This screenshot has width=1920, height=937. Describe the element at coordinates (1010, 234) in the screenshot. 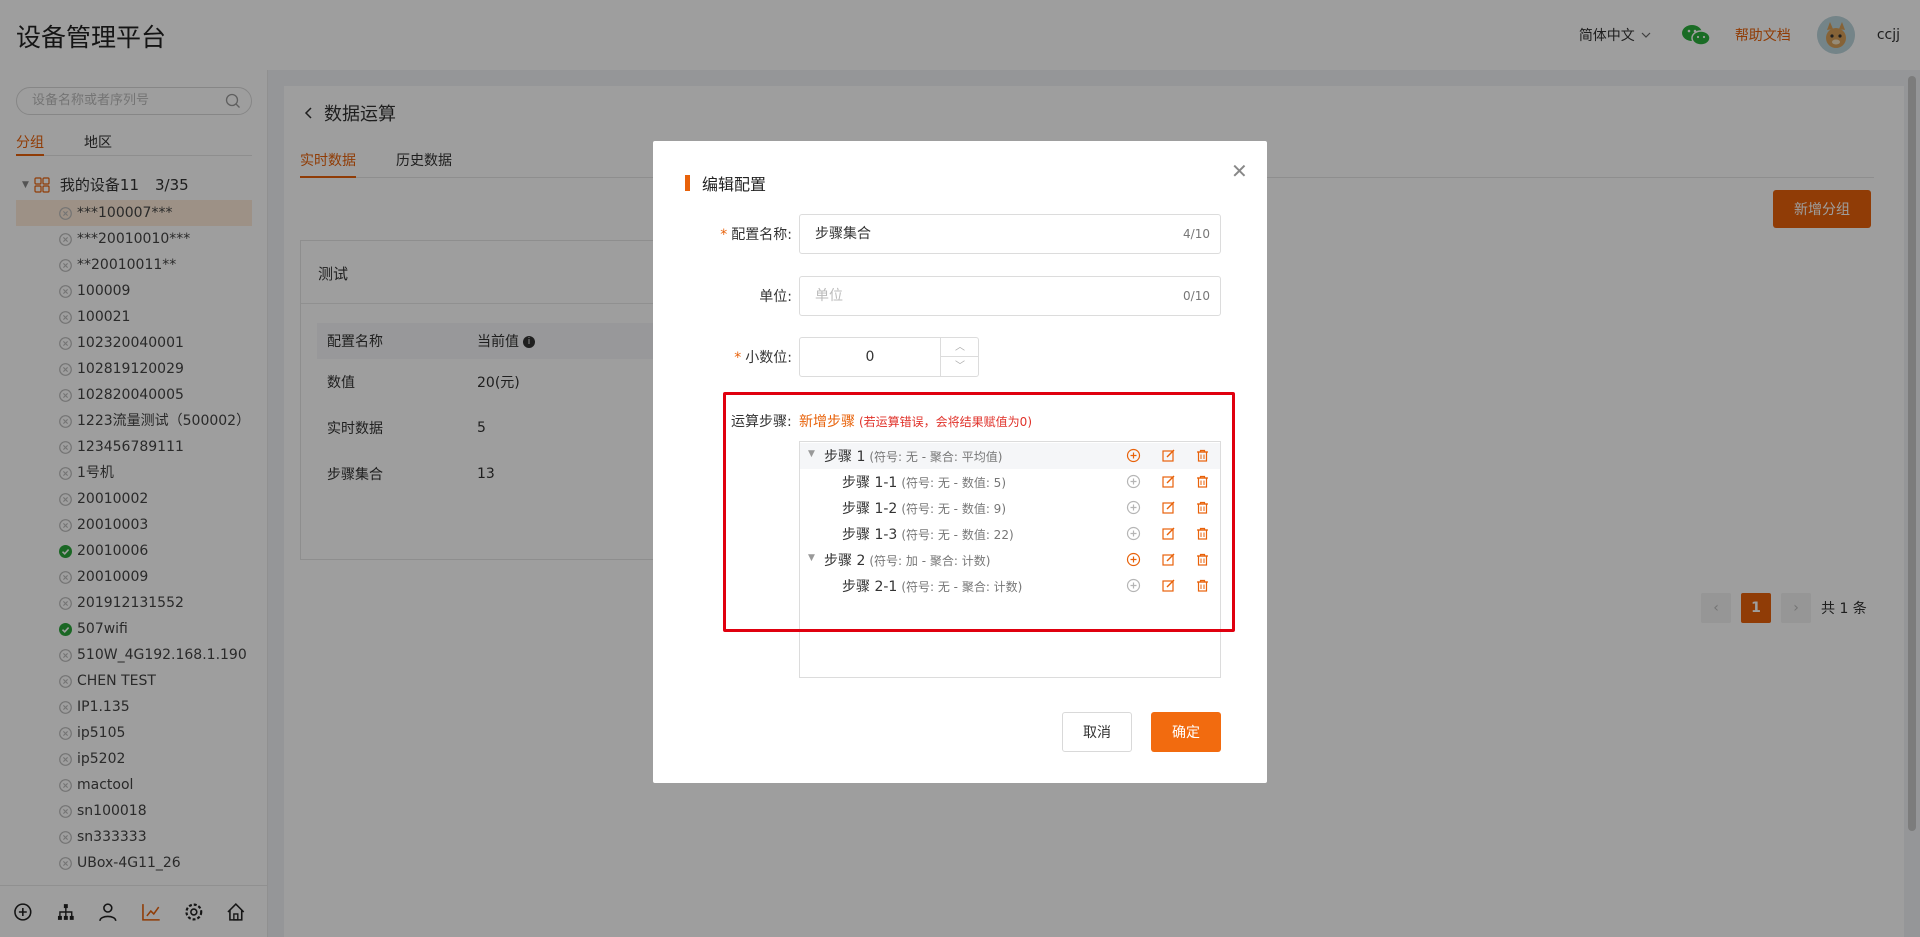

I see `config-name-input: 步骤集合 4/10` at that location.